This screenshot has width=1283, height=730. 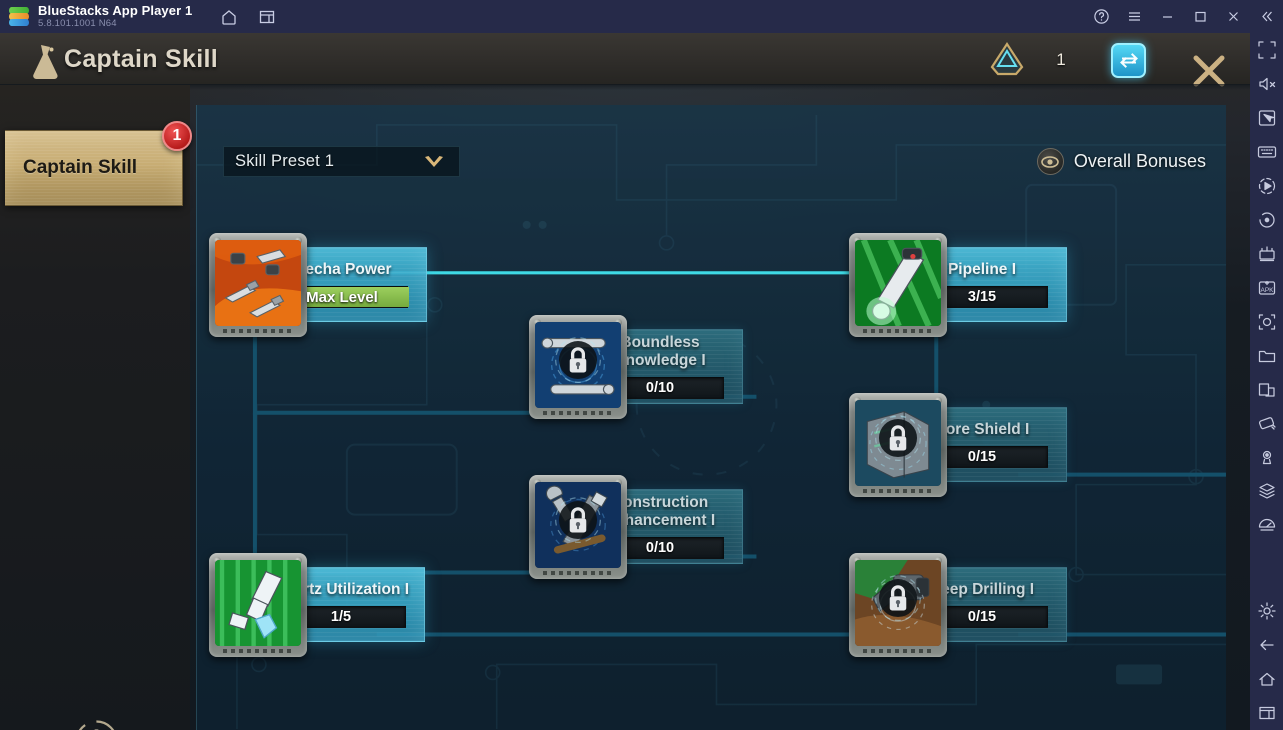 I want to click on skill-progress-text: 3/15, so click(x=982, y=297).